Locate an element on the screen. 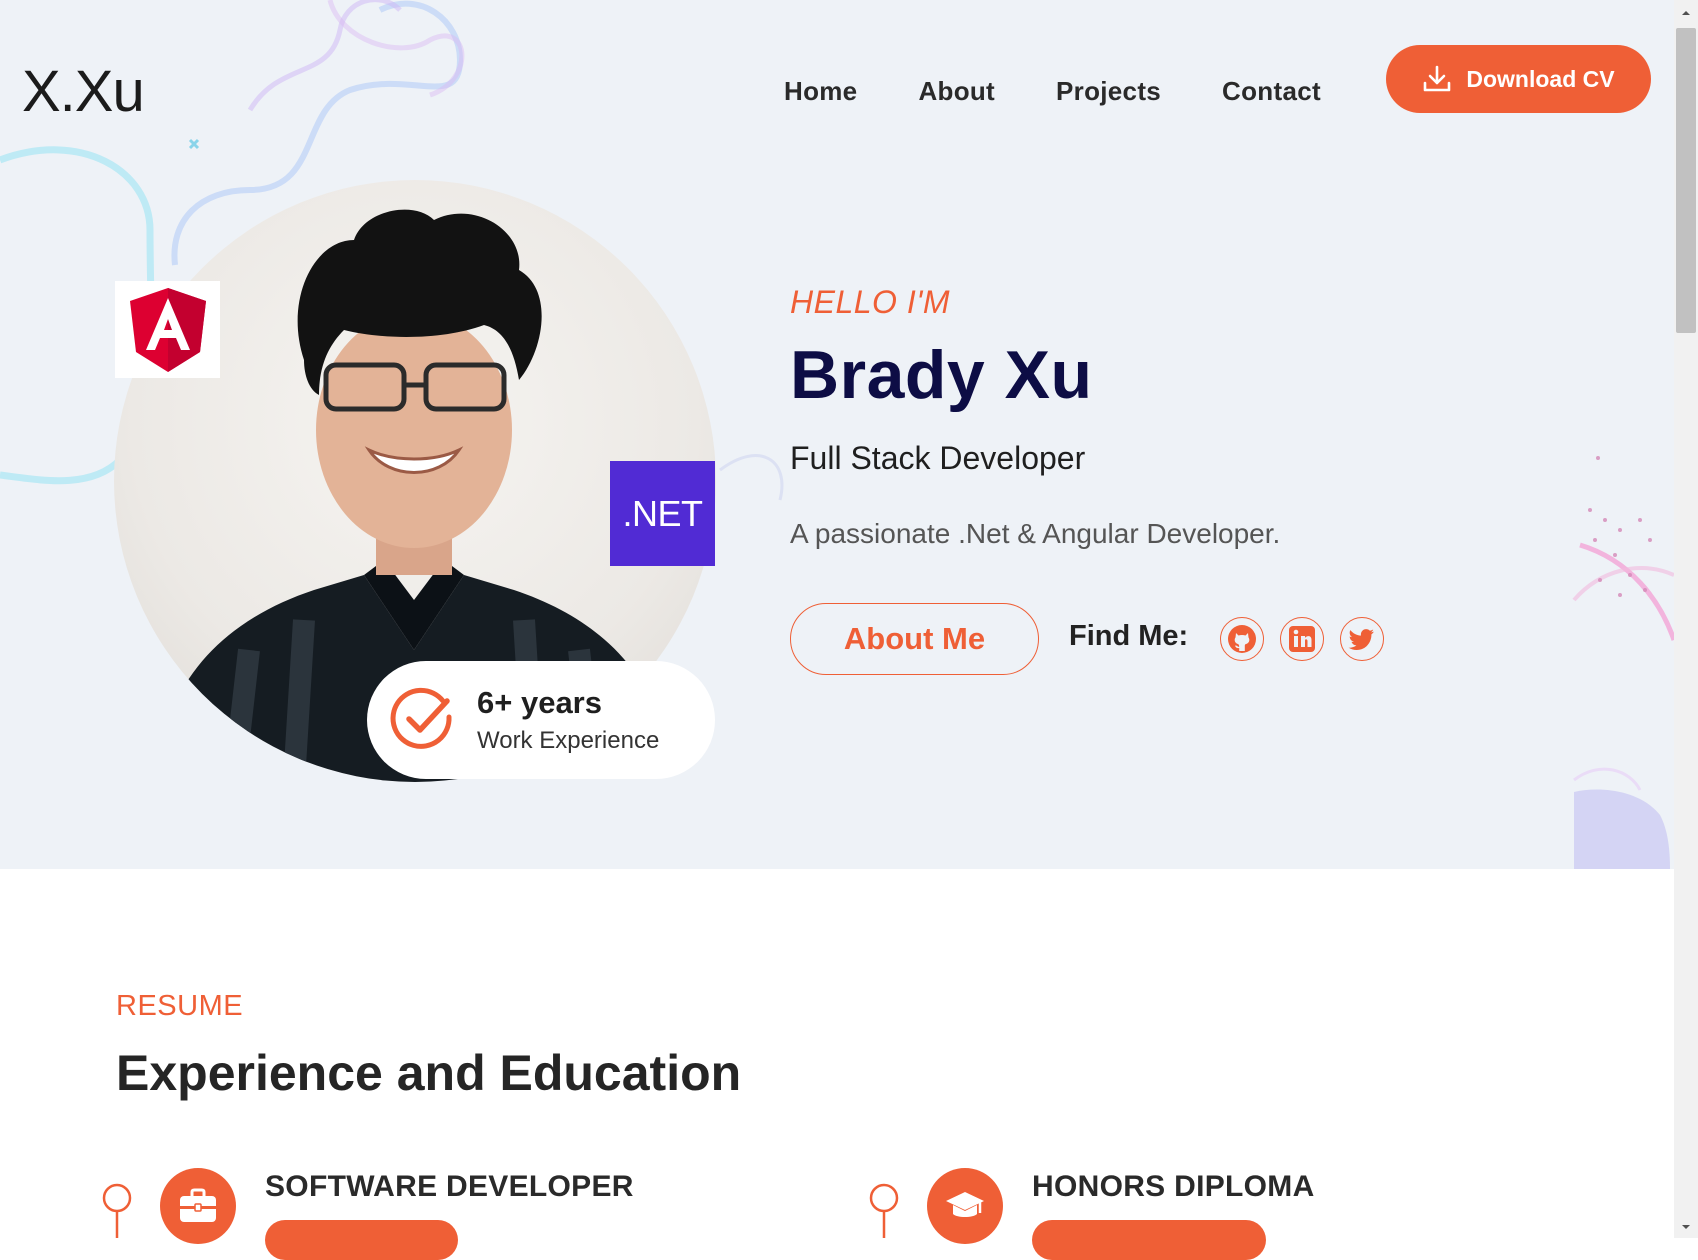 The width and height of the screenshot is (1698, 1260). site-logo: X.Xu is located at coordinates (83, 91).